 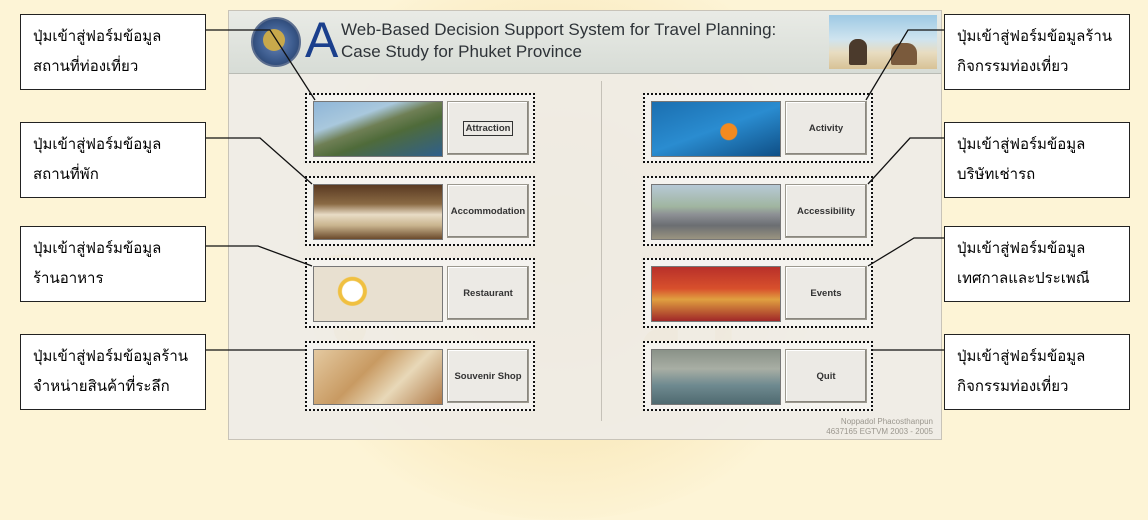 I want to click on title-logo-letter: A, so click(x=322, y=40).